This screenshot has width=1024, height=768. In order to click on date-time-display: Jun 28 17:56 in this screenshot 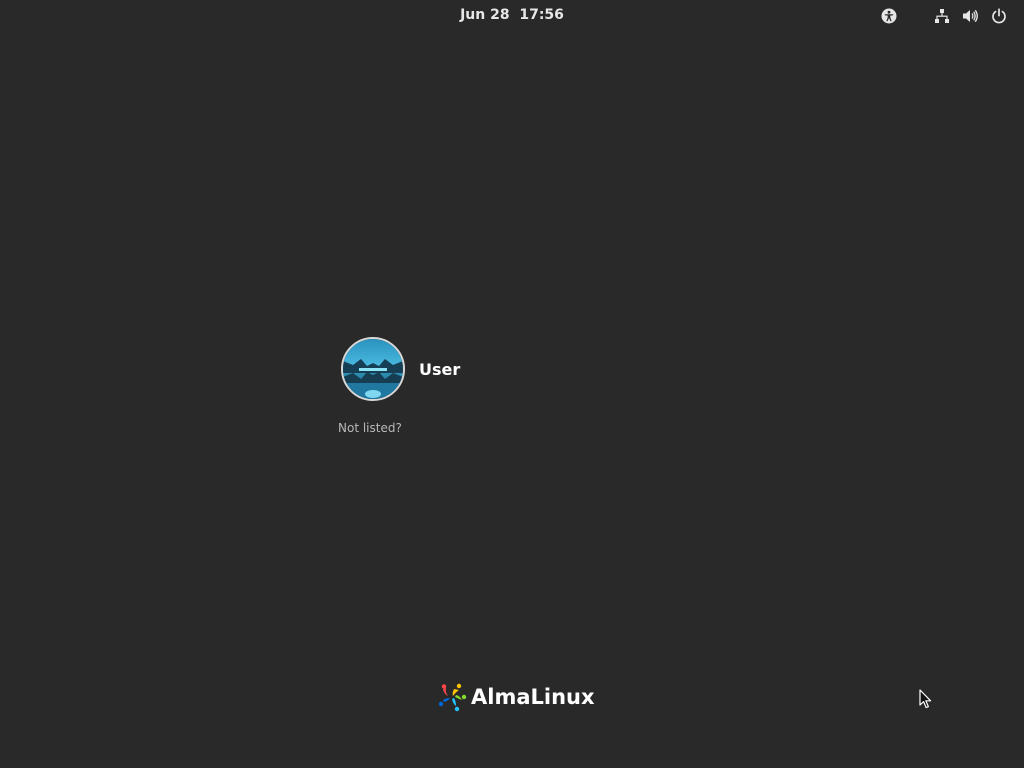, I will do `click(512, 15)`.